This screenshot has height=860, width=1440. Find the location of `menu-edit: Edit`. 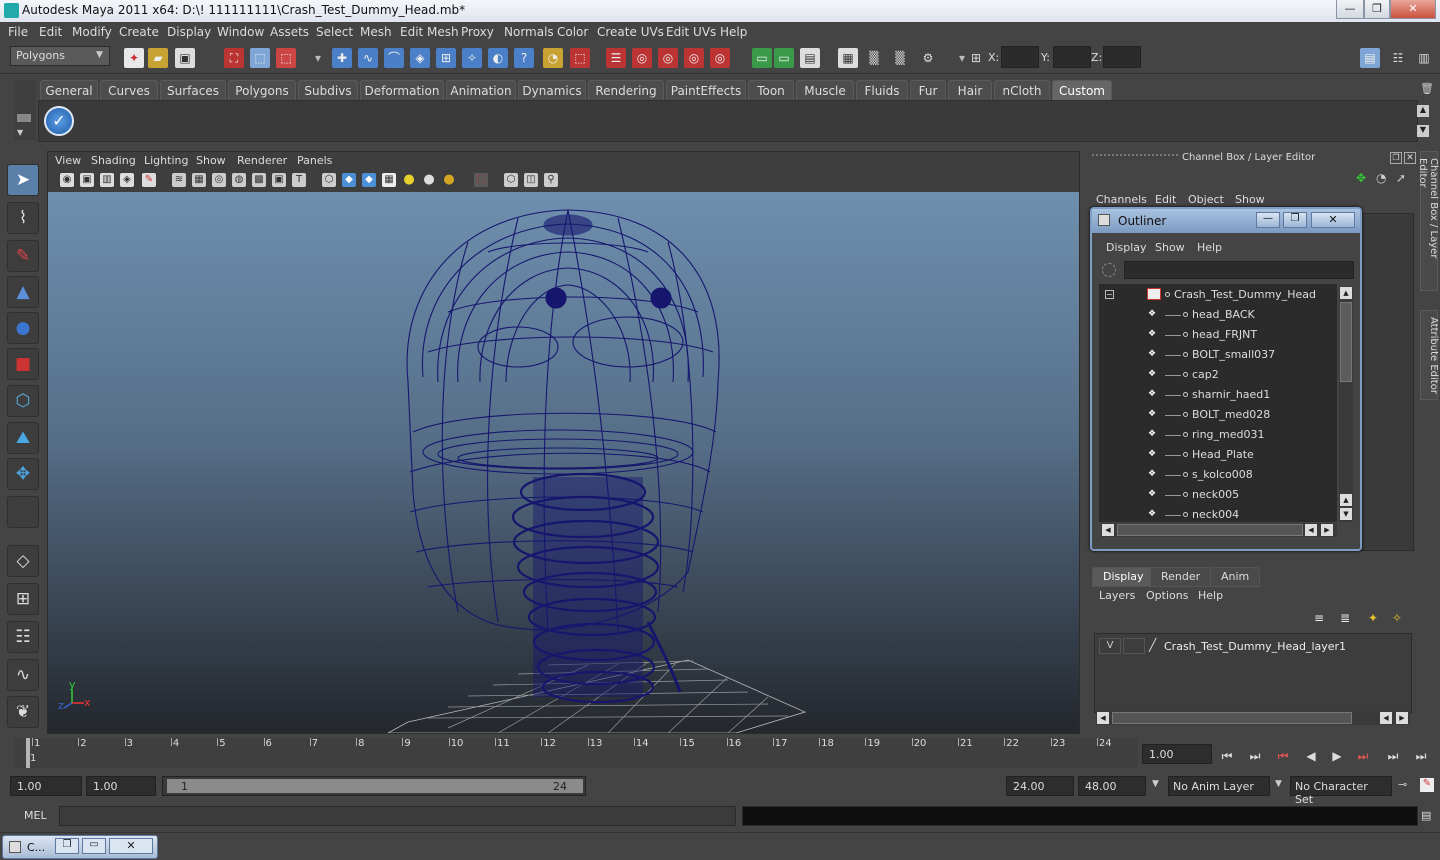

menu-edit: Edit is located at coordinates (50, 32).